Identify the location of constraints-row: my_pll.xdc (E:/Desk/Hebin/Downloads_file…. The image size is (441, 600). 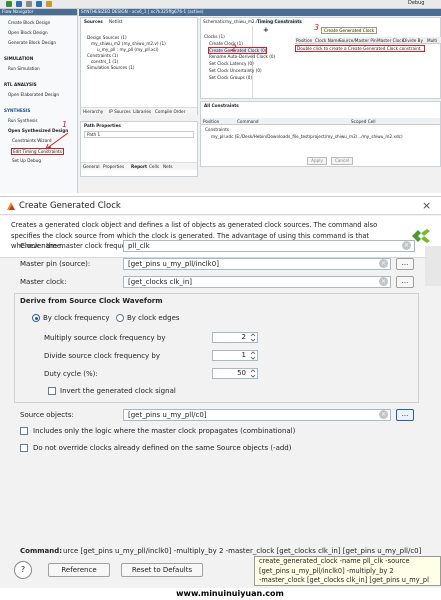
(324, 136).